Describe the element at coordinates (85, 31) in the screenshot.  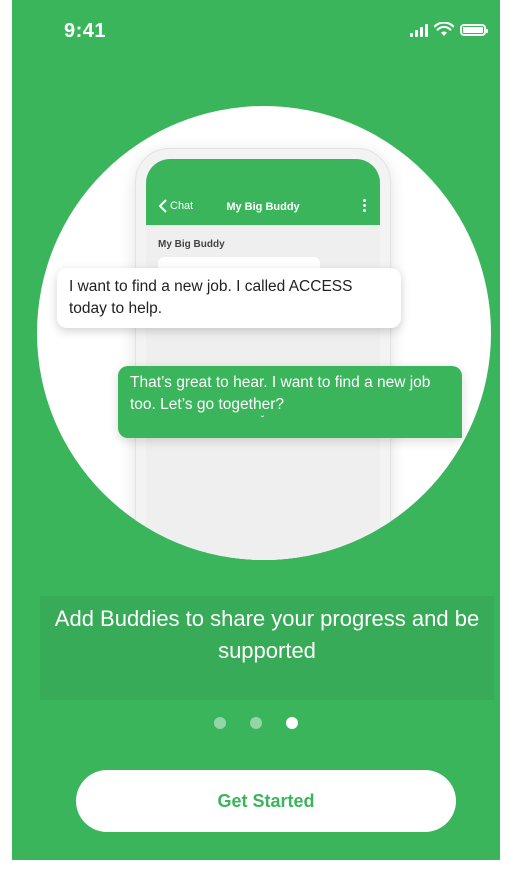
I see `status-time: 9:41` at that location.